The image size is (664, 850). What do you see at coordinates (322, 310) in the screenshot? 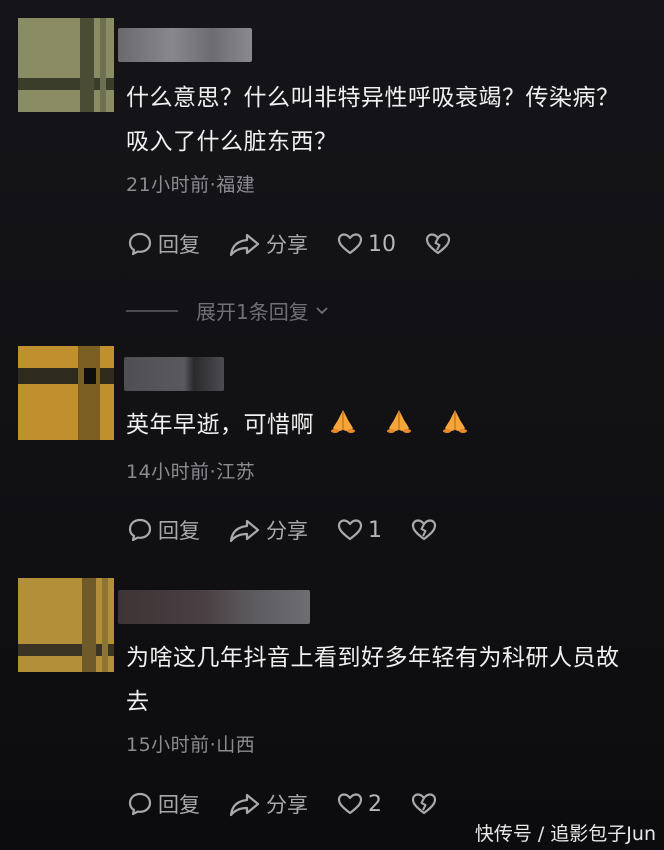
I see `chevron-down-icon` at bounding box center [322, 310].